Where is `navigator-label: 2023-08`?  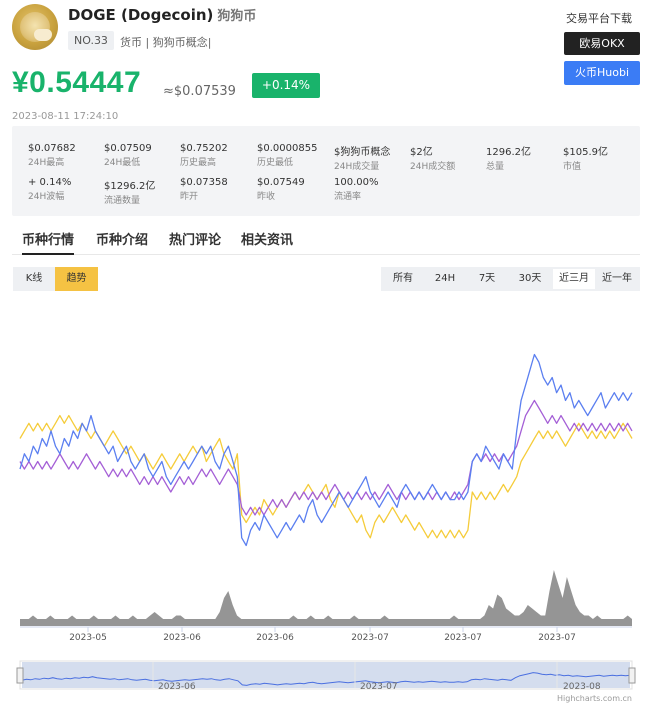 navigator-label: 2023-08 is located at coordinates (582, 687).